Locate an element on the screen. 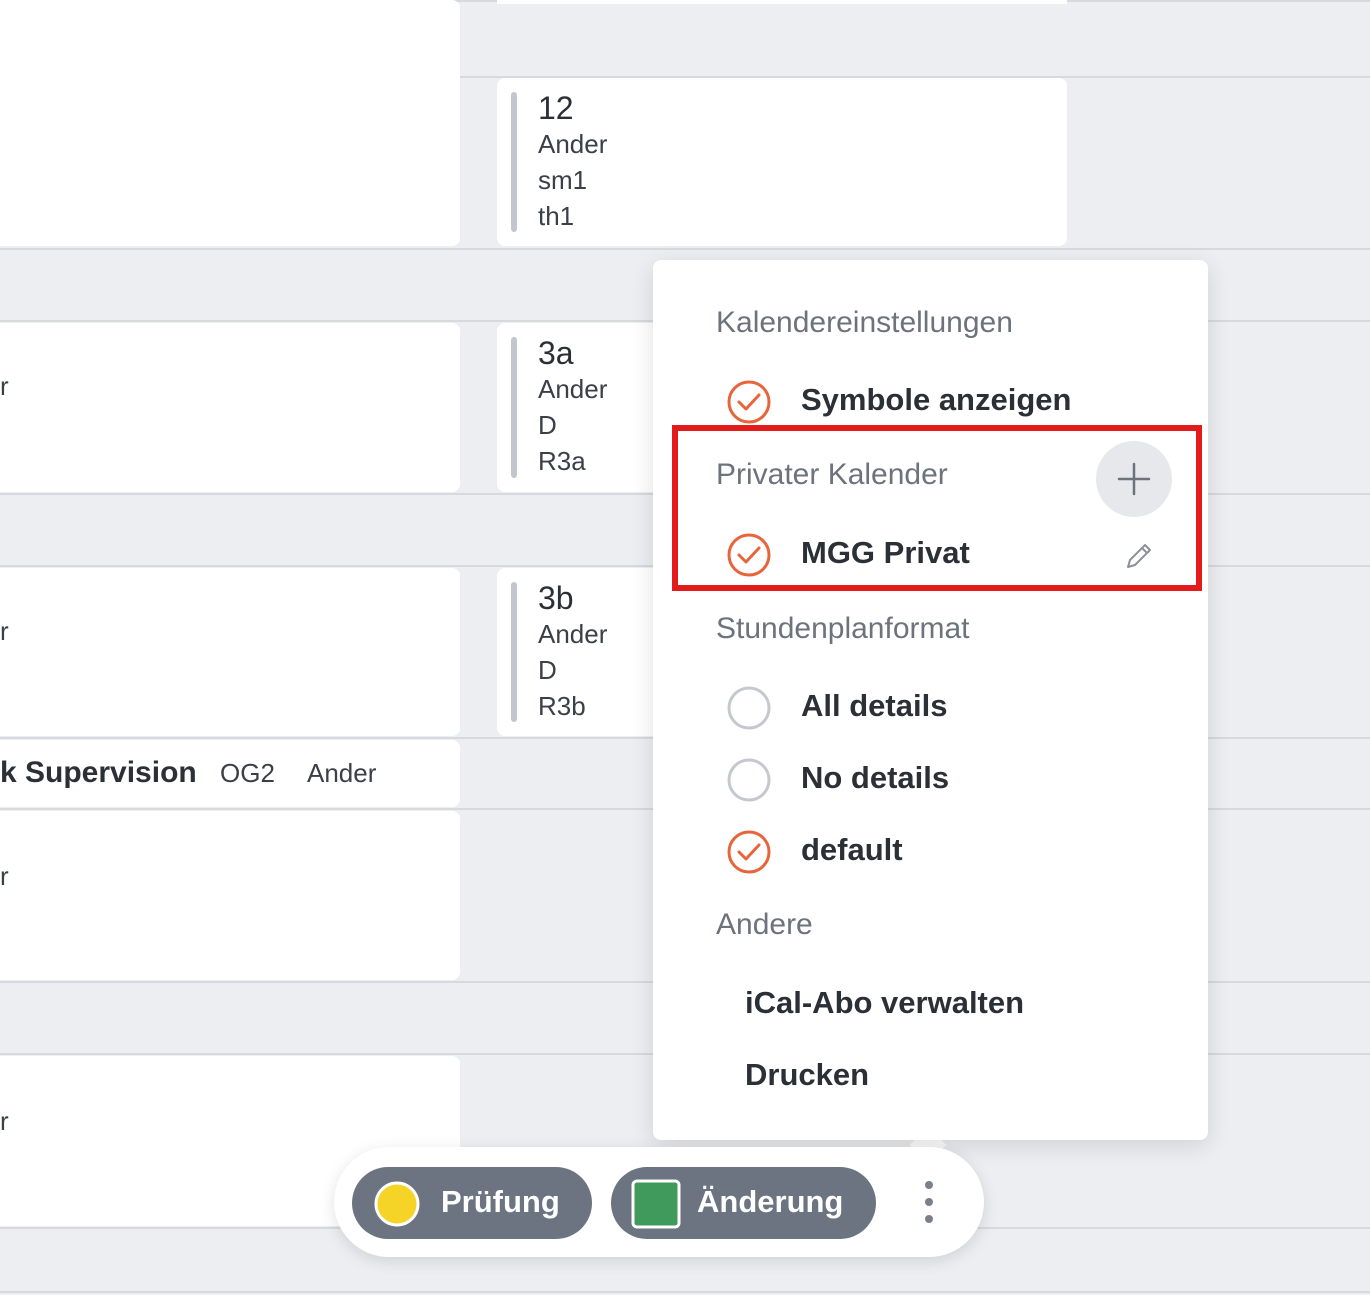  section-title-calendar-settings: Kalendereinstellungen is located at coordinates (864, 322).